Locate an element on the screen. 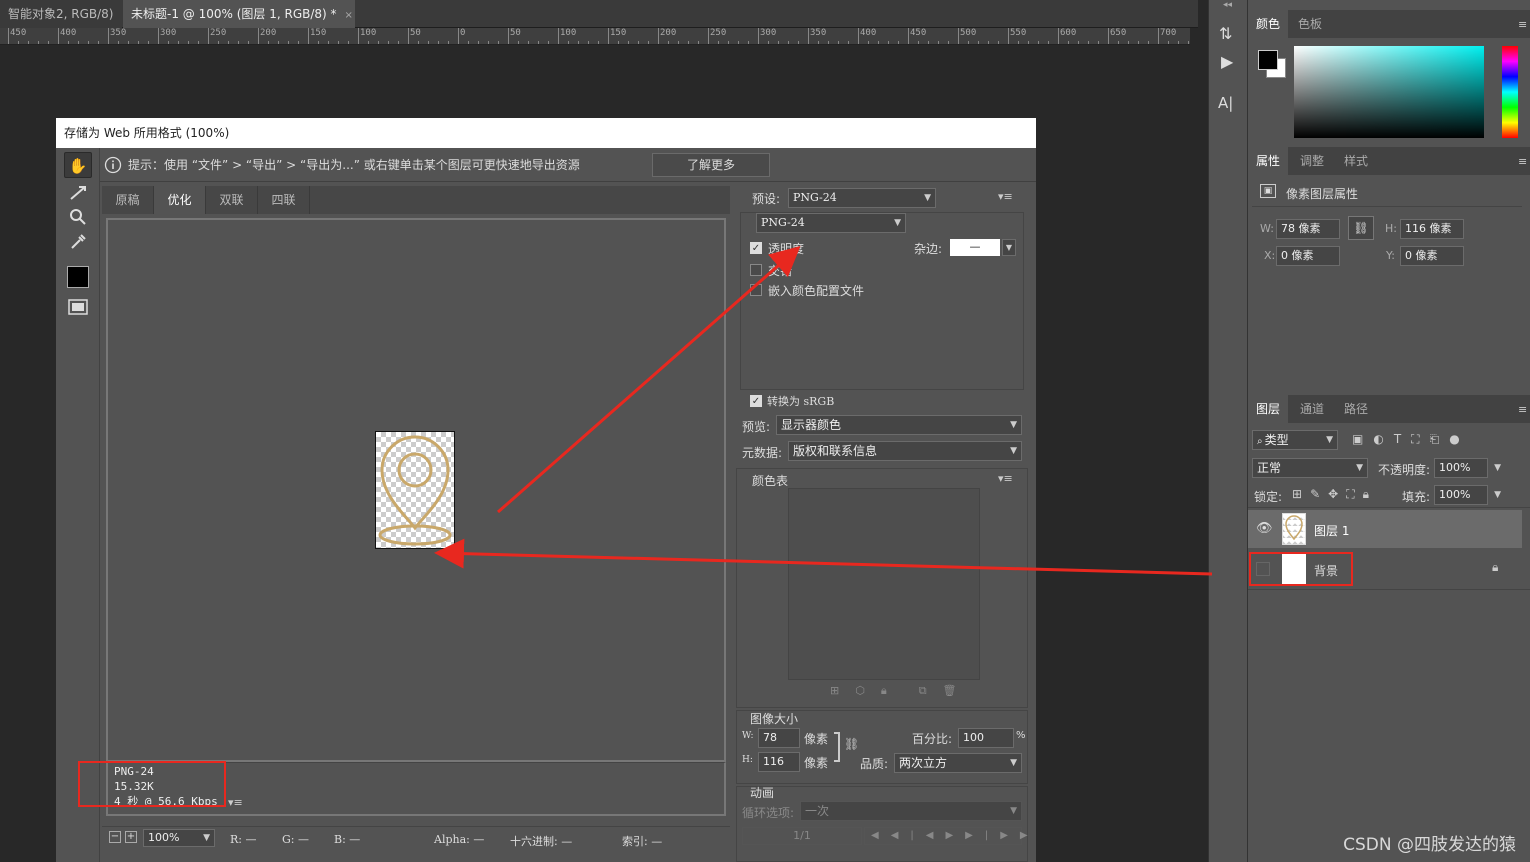 This screenshot has height=862, width=1530. watermark: CSDN @四肢发达的猿 is located at coordinates (1429, 845).